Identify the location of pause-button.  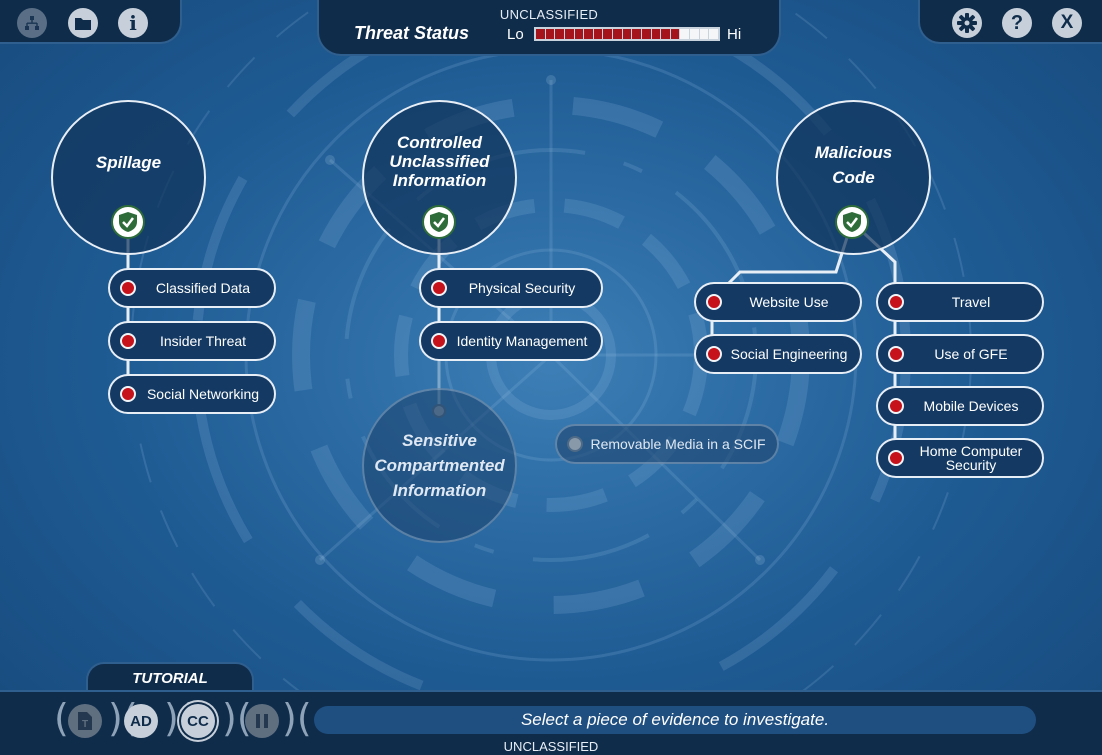
(262, 721).